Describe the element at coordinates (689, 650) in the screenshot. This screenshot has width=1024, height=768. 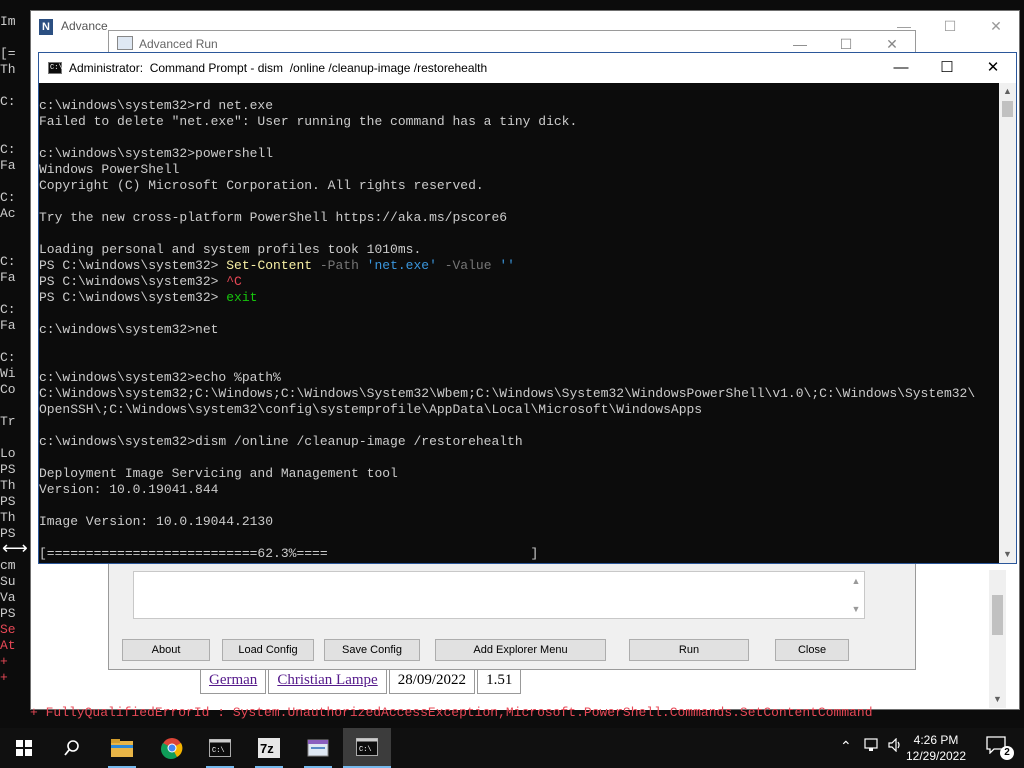
I see `run-button: Run` at that location.